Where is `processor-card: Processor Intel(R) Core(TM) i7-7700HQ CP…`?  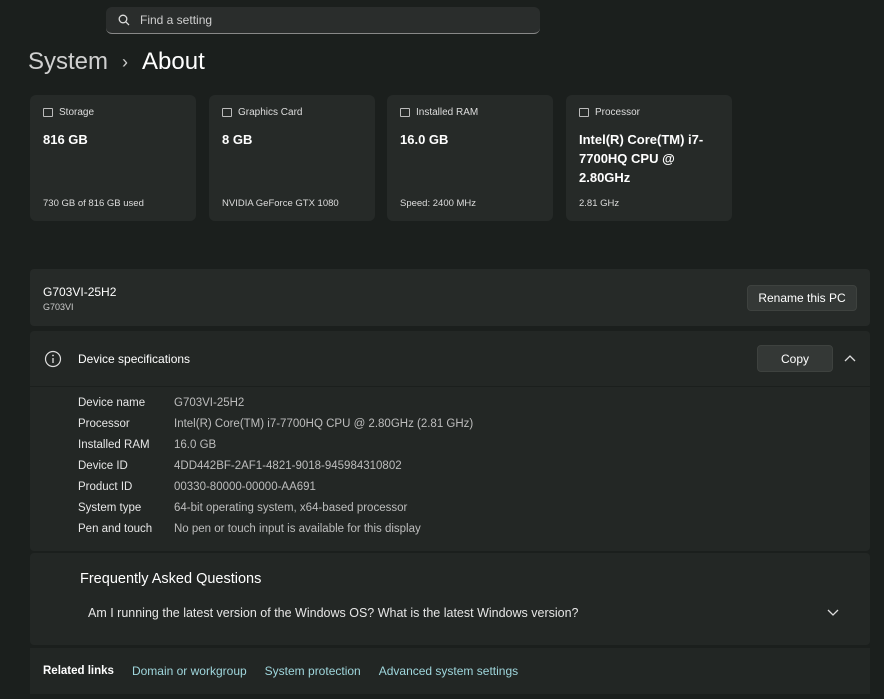 processor-card: Processor Intel(R) Core(TM) i7-7700HQ CP… is located at coordinates (649, 158).